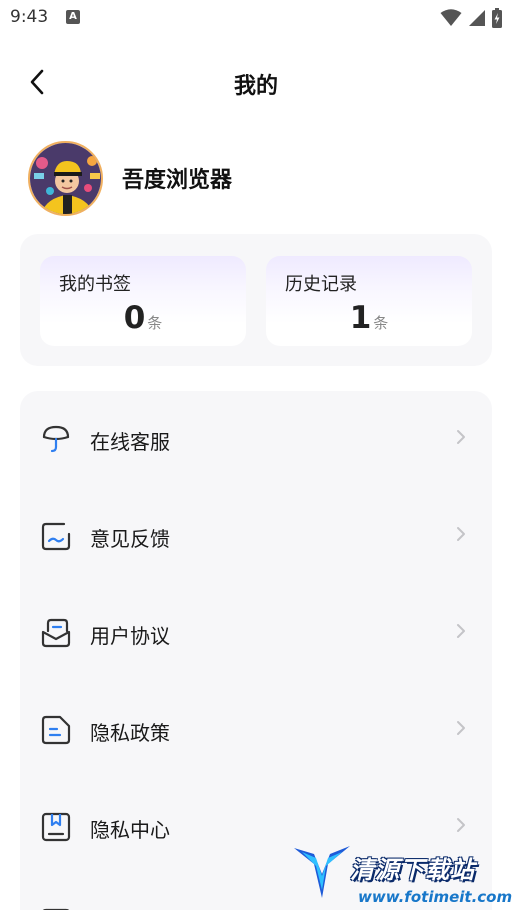  I want to click on watermark-title: 清源下载站, so click(412, 870).